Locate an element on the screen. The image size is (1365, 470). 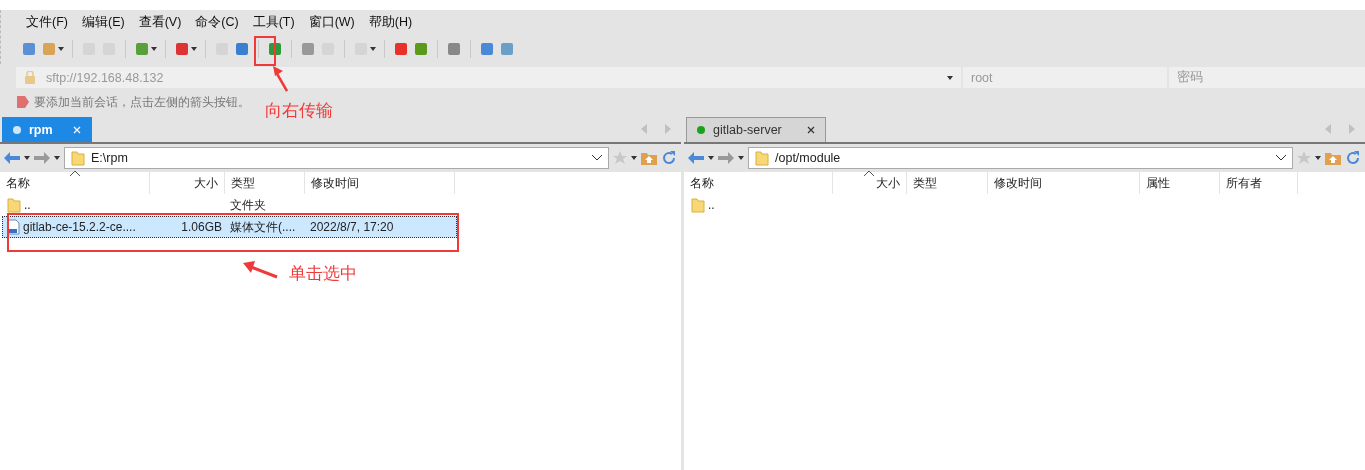
menu-item: 编辑(E) is located at coordinates (103, 22).